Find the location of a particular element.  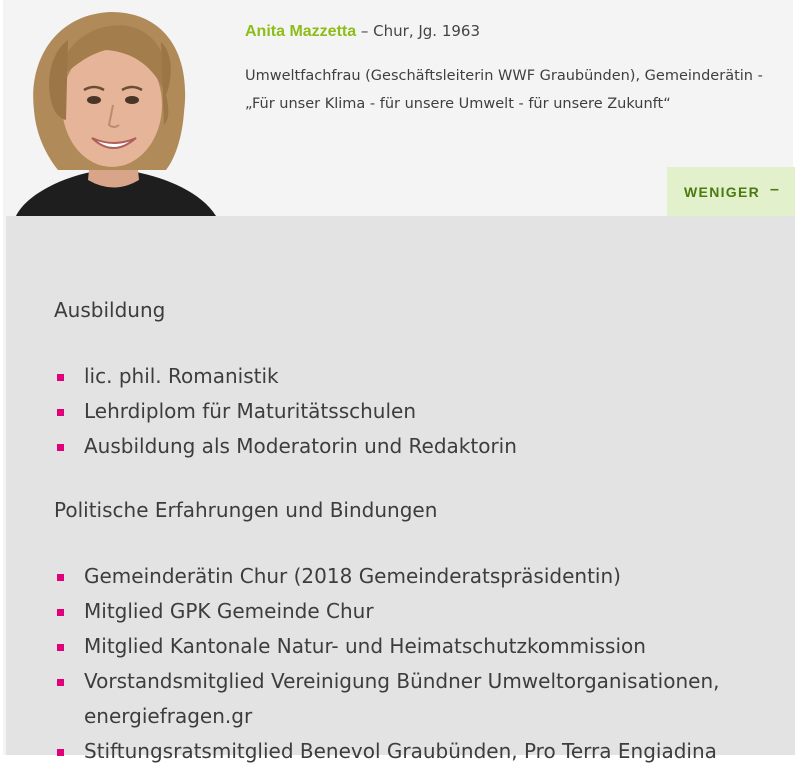

candidate-name: Anita Mazzetta is located at coordinates (301, 31).